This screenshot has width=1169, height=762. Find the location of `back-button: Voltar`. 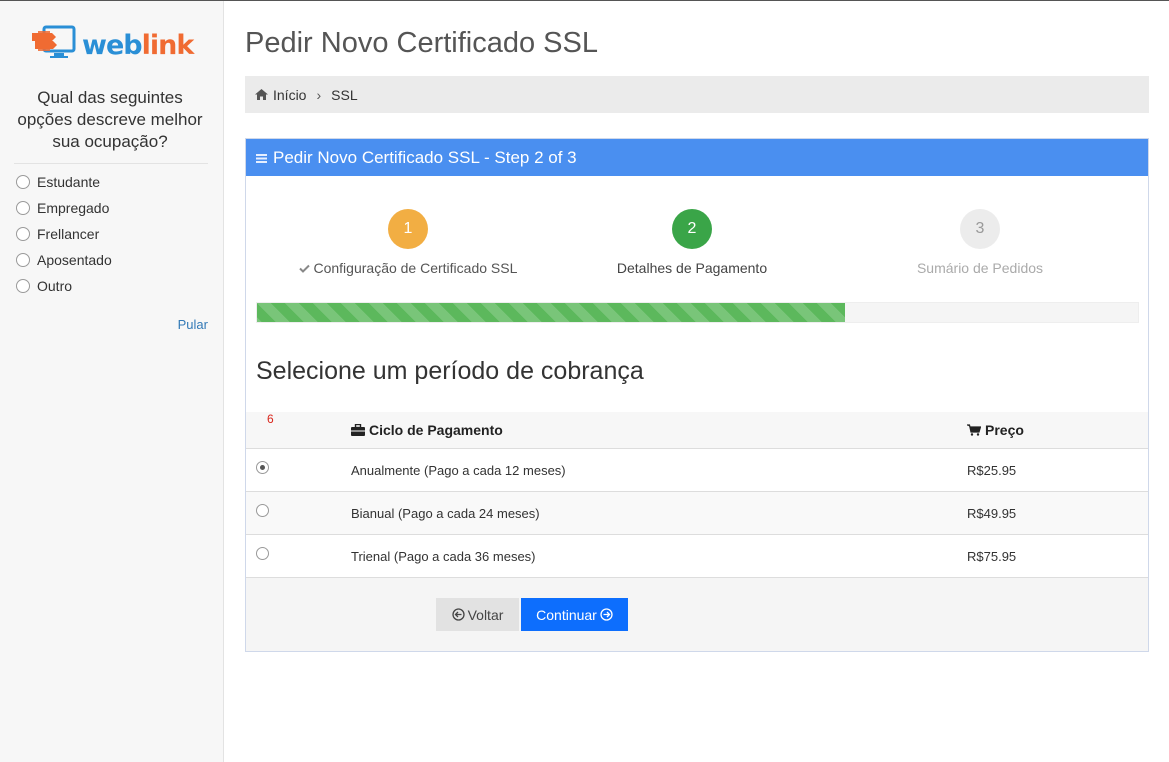

back-button: Voltar is located at coordinates (477, 614).